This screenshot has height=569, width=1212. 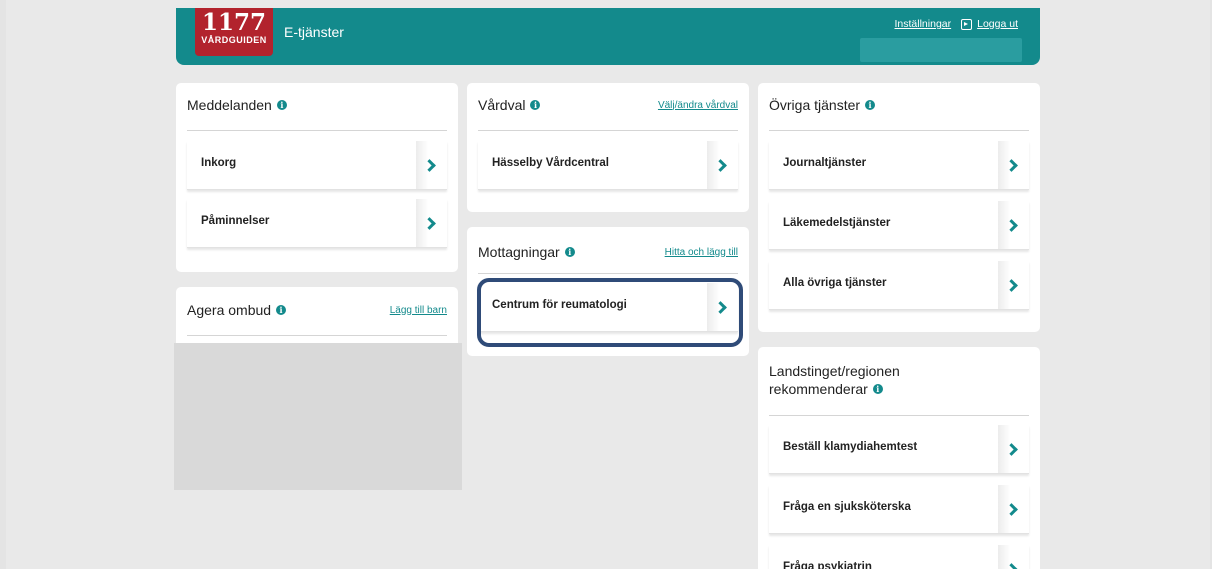 I want to click on list-item-care-center: Hässelby Vårdcentral, so click(x=608, y=165).